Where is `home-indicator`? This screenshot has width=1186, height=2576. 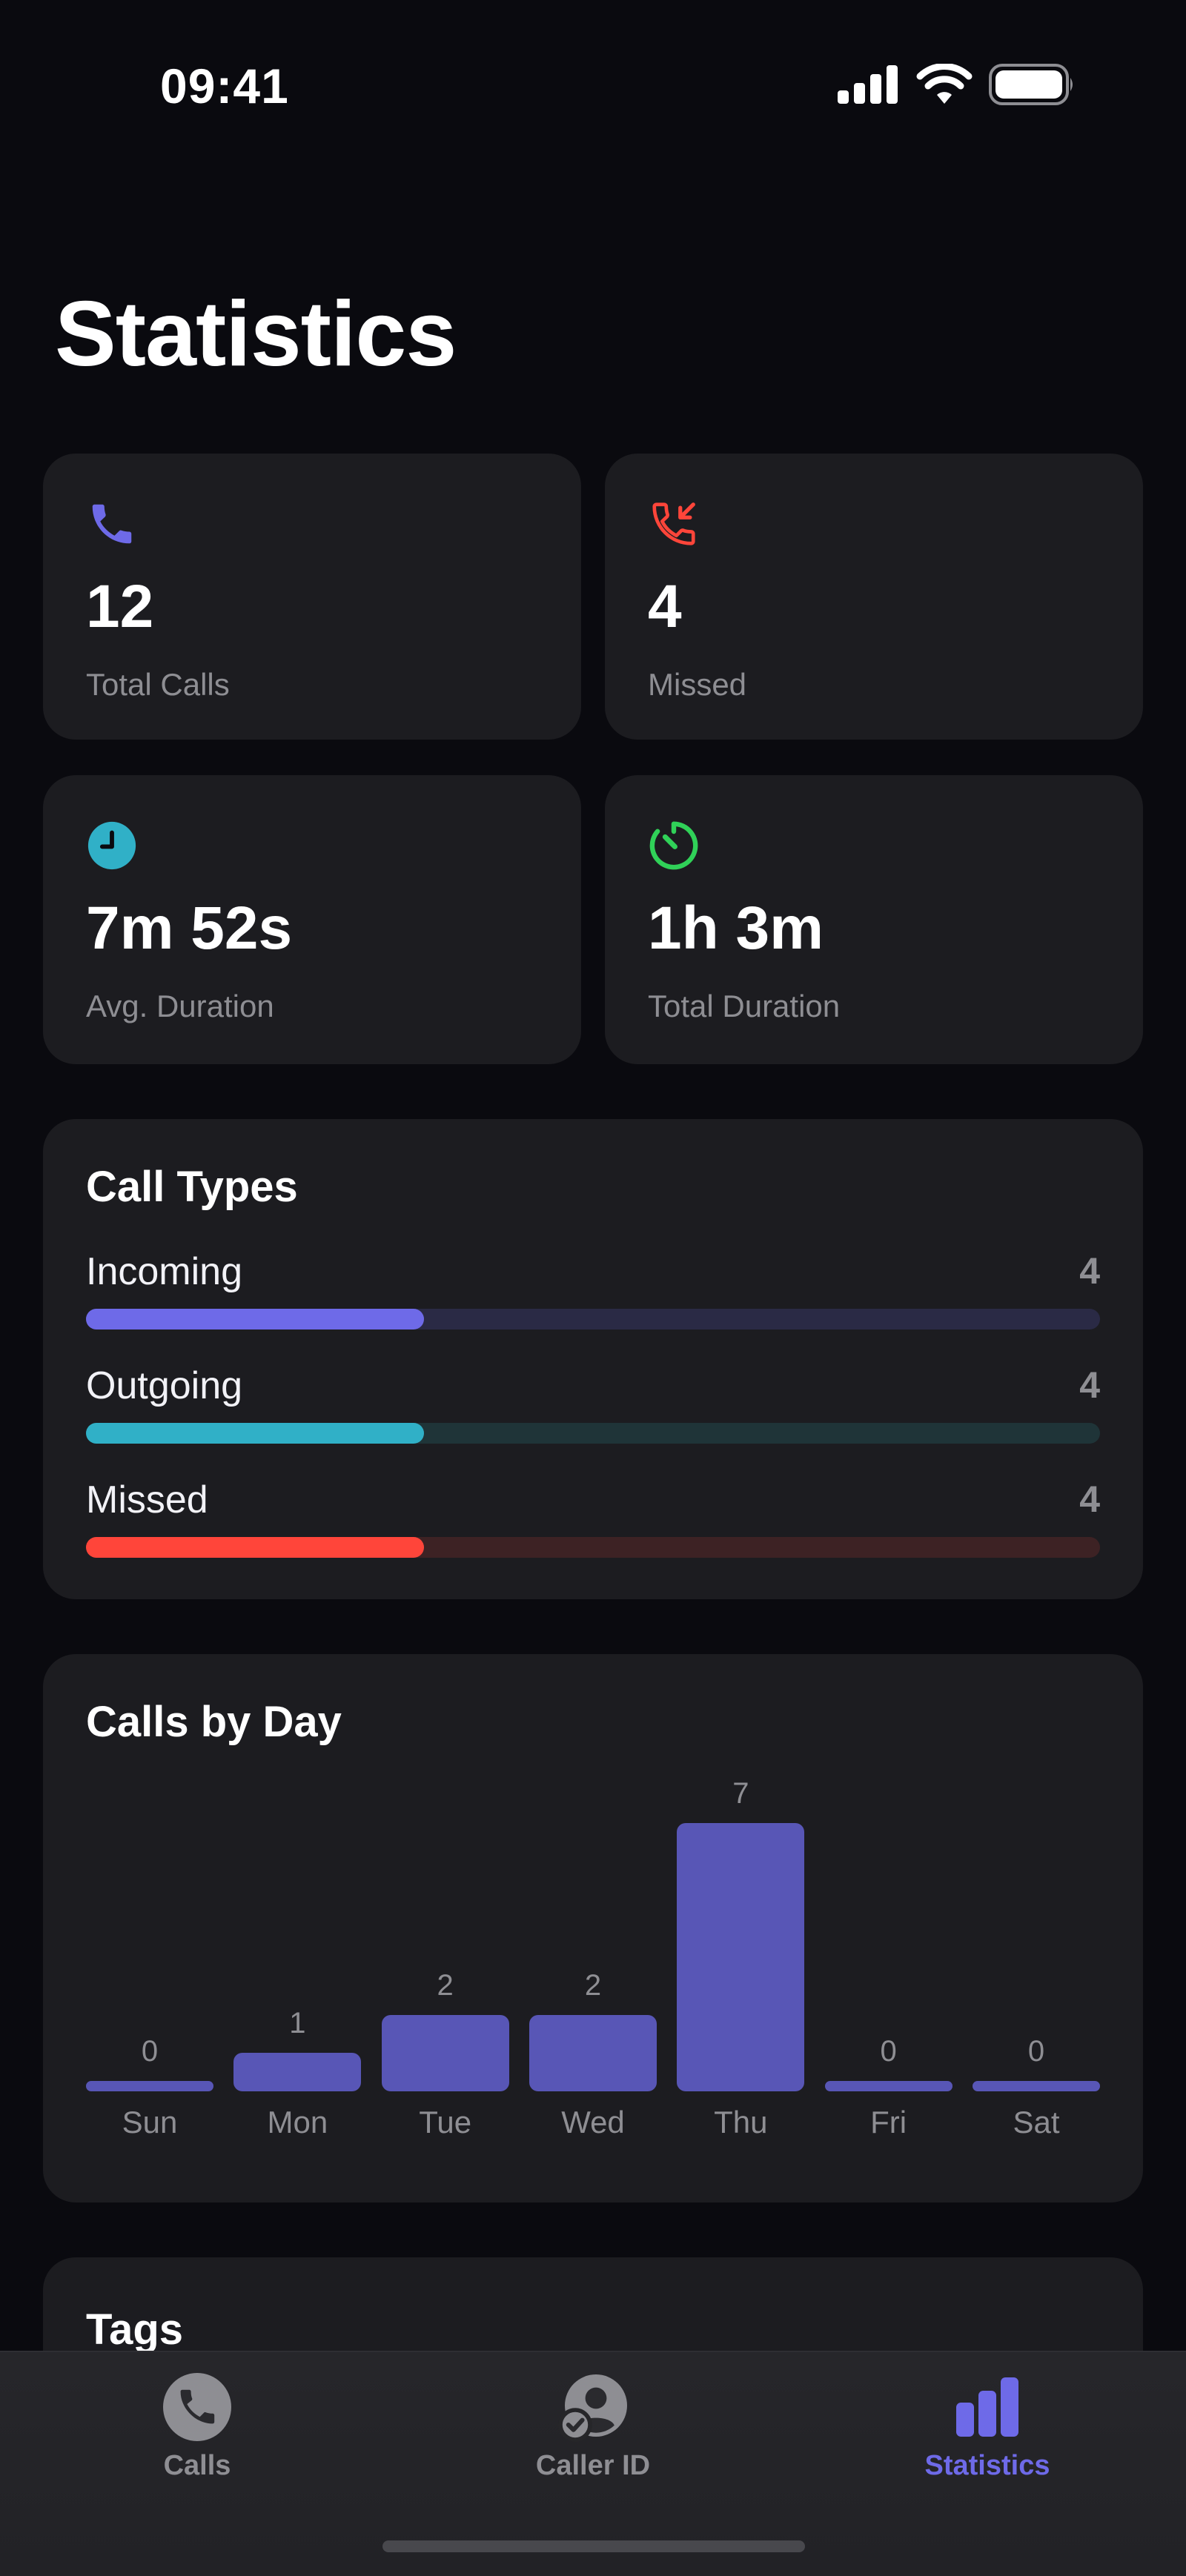
home-indicator is located at coordinates (593, 2546).